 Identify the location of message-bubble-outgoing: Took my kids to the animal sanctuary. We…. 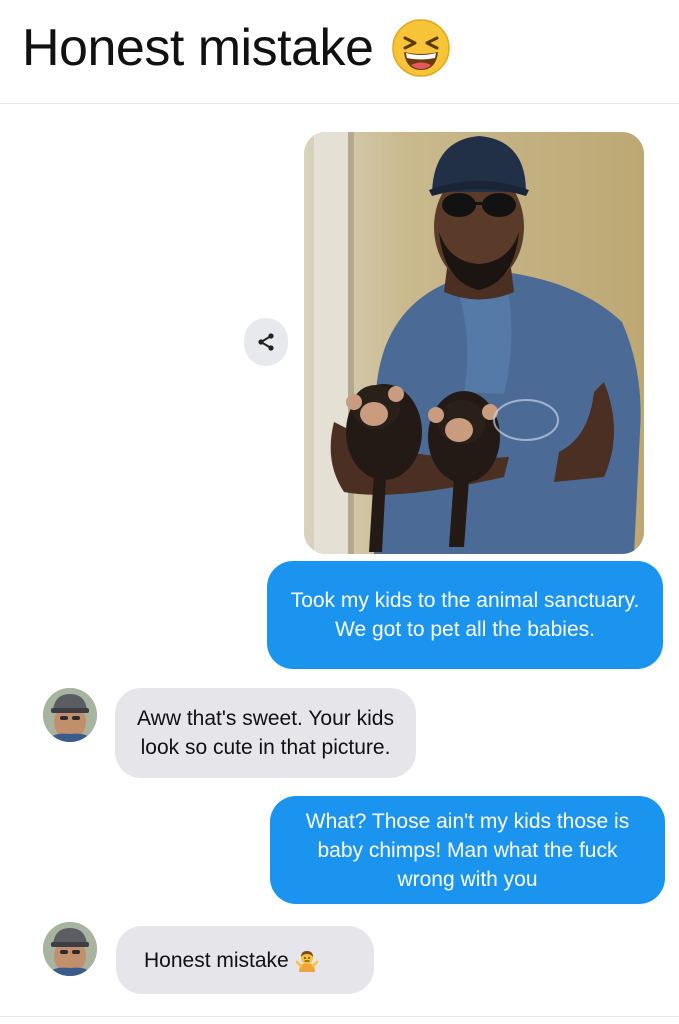
(465, 615).